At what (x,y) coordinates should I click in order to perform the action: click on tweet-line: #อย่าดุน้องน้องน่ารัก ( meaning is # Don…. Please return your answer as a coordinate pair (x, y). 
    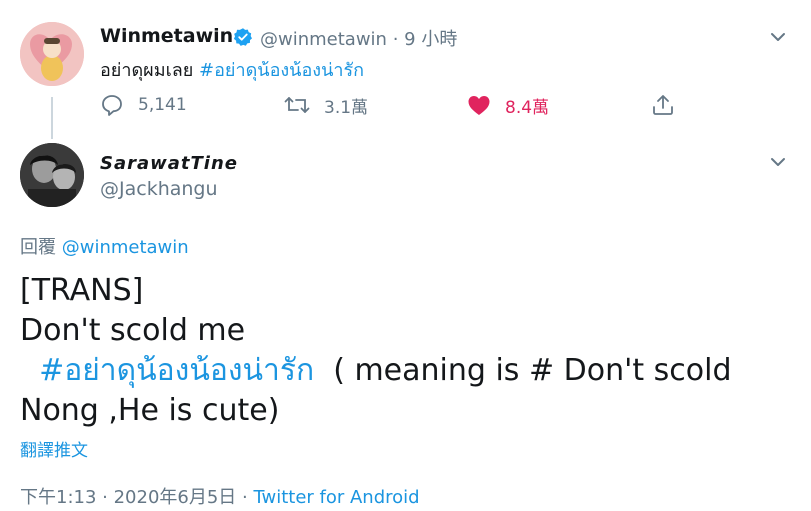
    Looking at the image, I should click on (410, 371).